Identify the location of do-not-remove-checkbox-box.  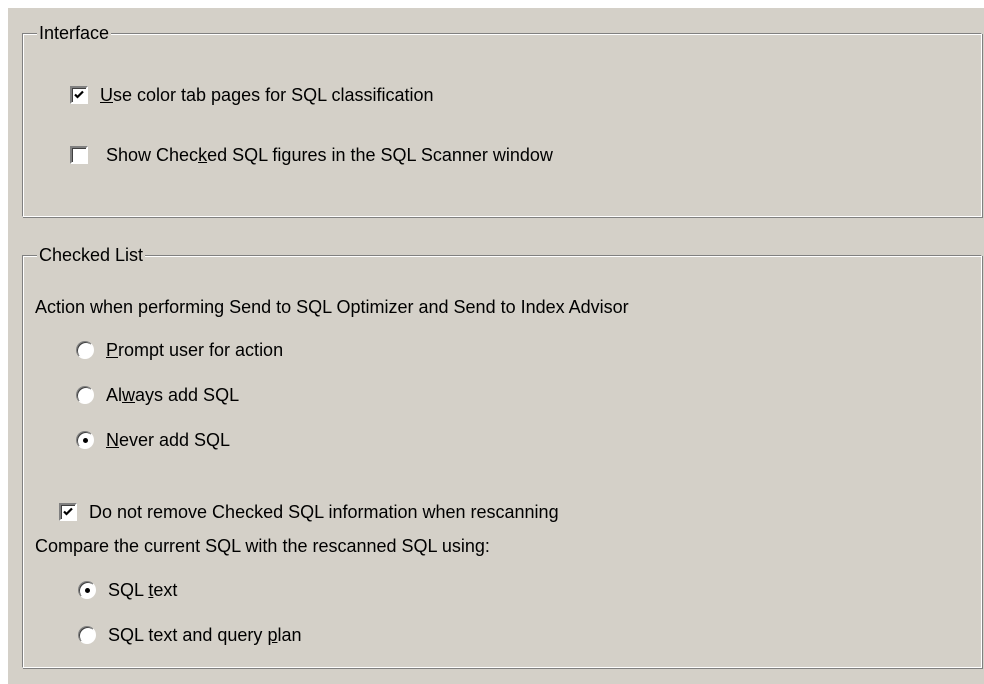
(68, 512).